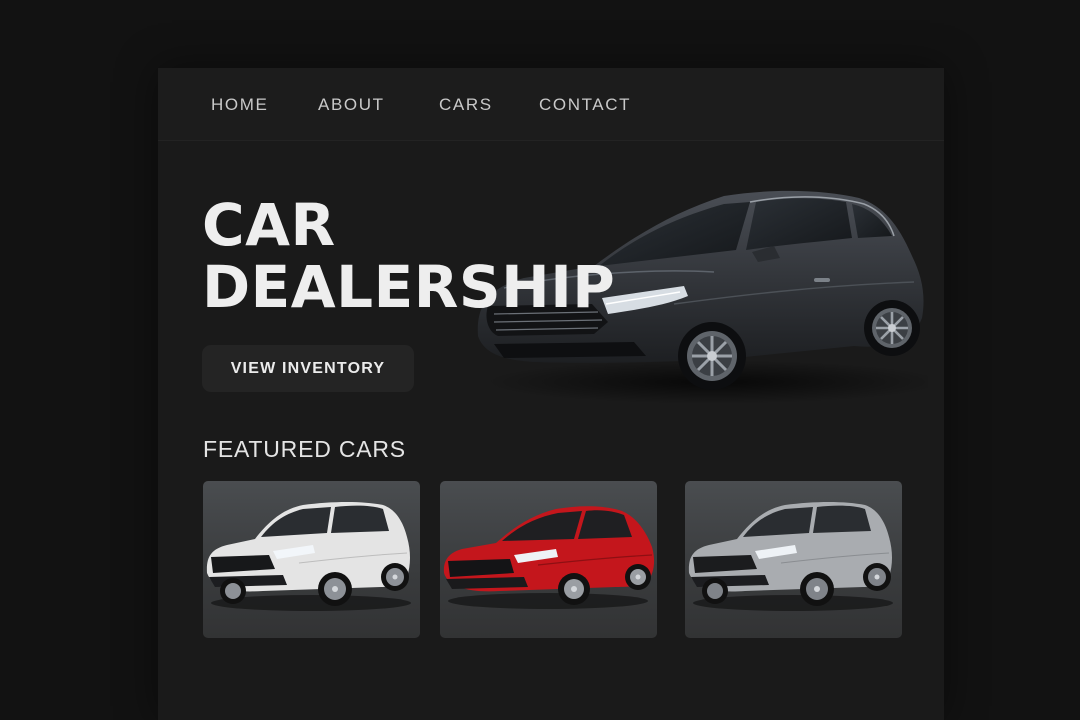 Image resolution: width=1080 pixels, height=720 pixels. What do you see at coordinates (304, 449) in the screenshot?
I see `featured-cars-title: FEATURED CARS` at bounding box center [304, 449].